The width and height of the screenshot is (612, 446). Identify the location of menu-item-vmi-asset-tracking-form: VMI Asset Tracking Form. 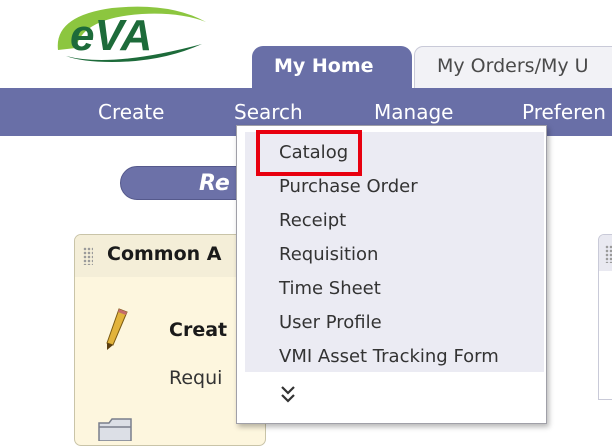
(389, 357).